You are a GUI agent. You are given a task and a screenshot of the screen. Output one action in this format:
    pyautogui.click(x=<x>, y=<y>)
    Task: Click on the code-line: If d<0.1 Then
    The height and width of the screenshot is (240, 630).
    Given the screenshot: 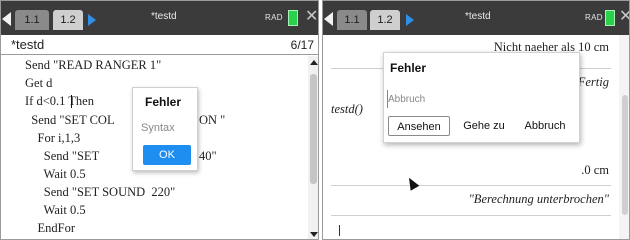 What is the action you would take?
    pyautogui.click(x=59, y=101)
    